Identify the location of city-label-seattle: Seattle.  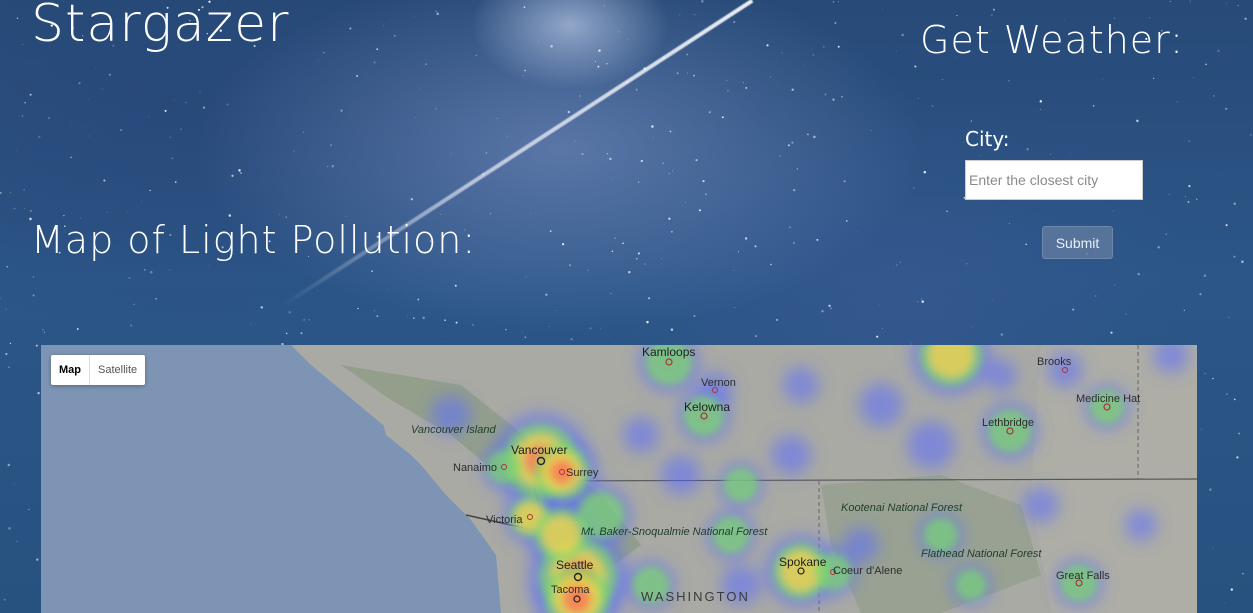
(575, 565).